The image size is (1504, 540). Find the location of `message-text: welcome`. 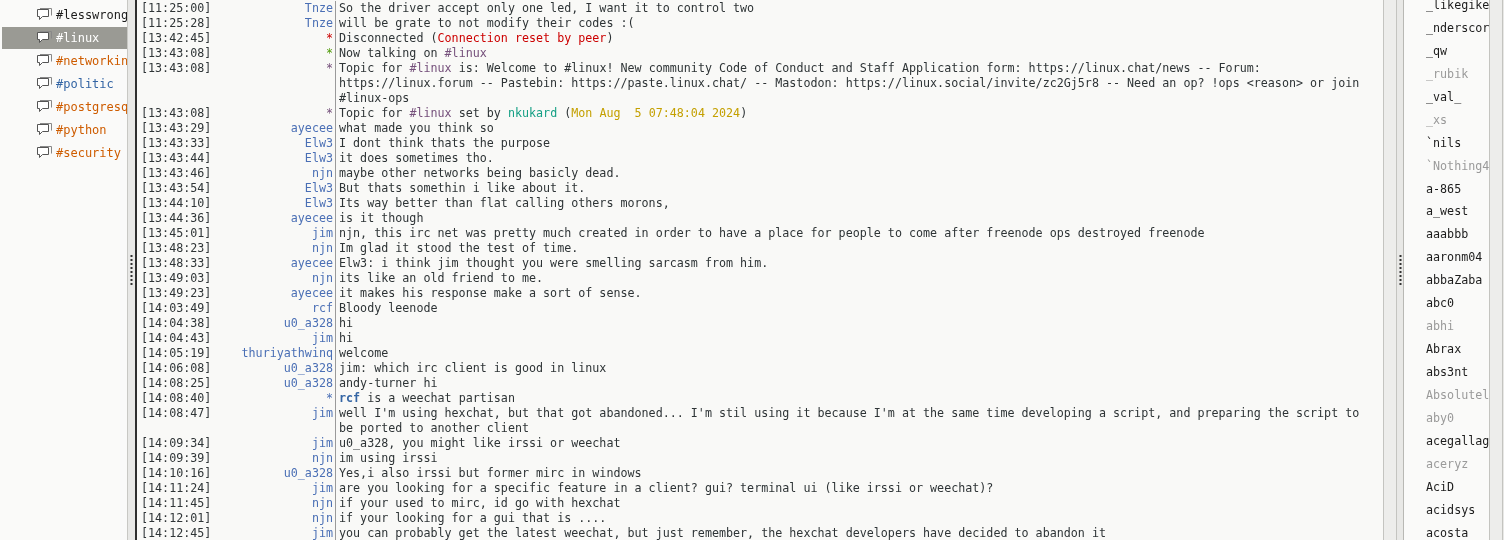

message-text: welcome is located at coordinates (849, 353).